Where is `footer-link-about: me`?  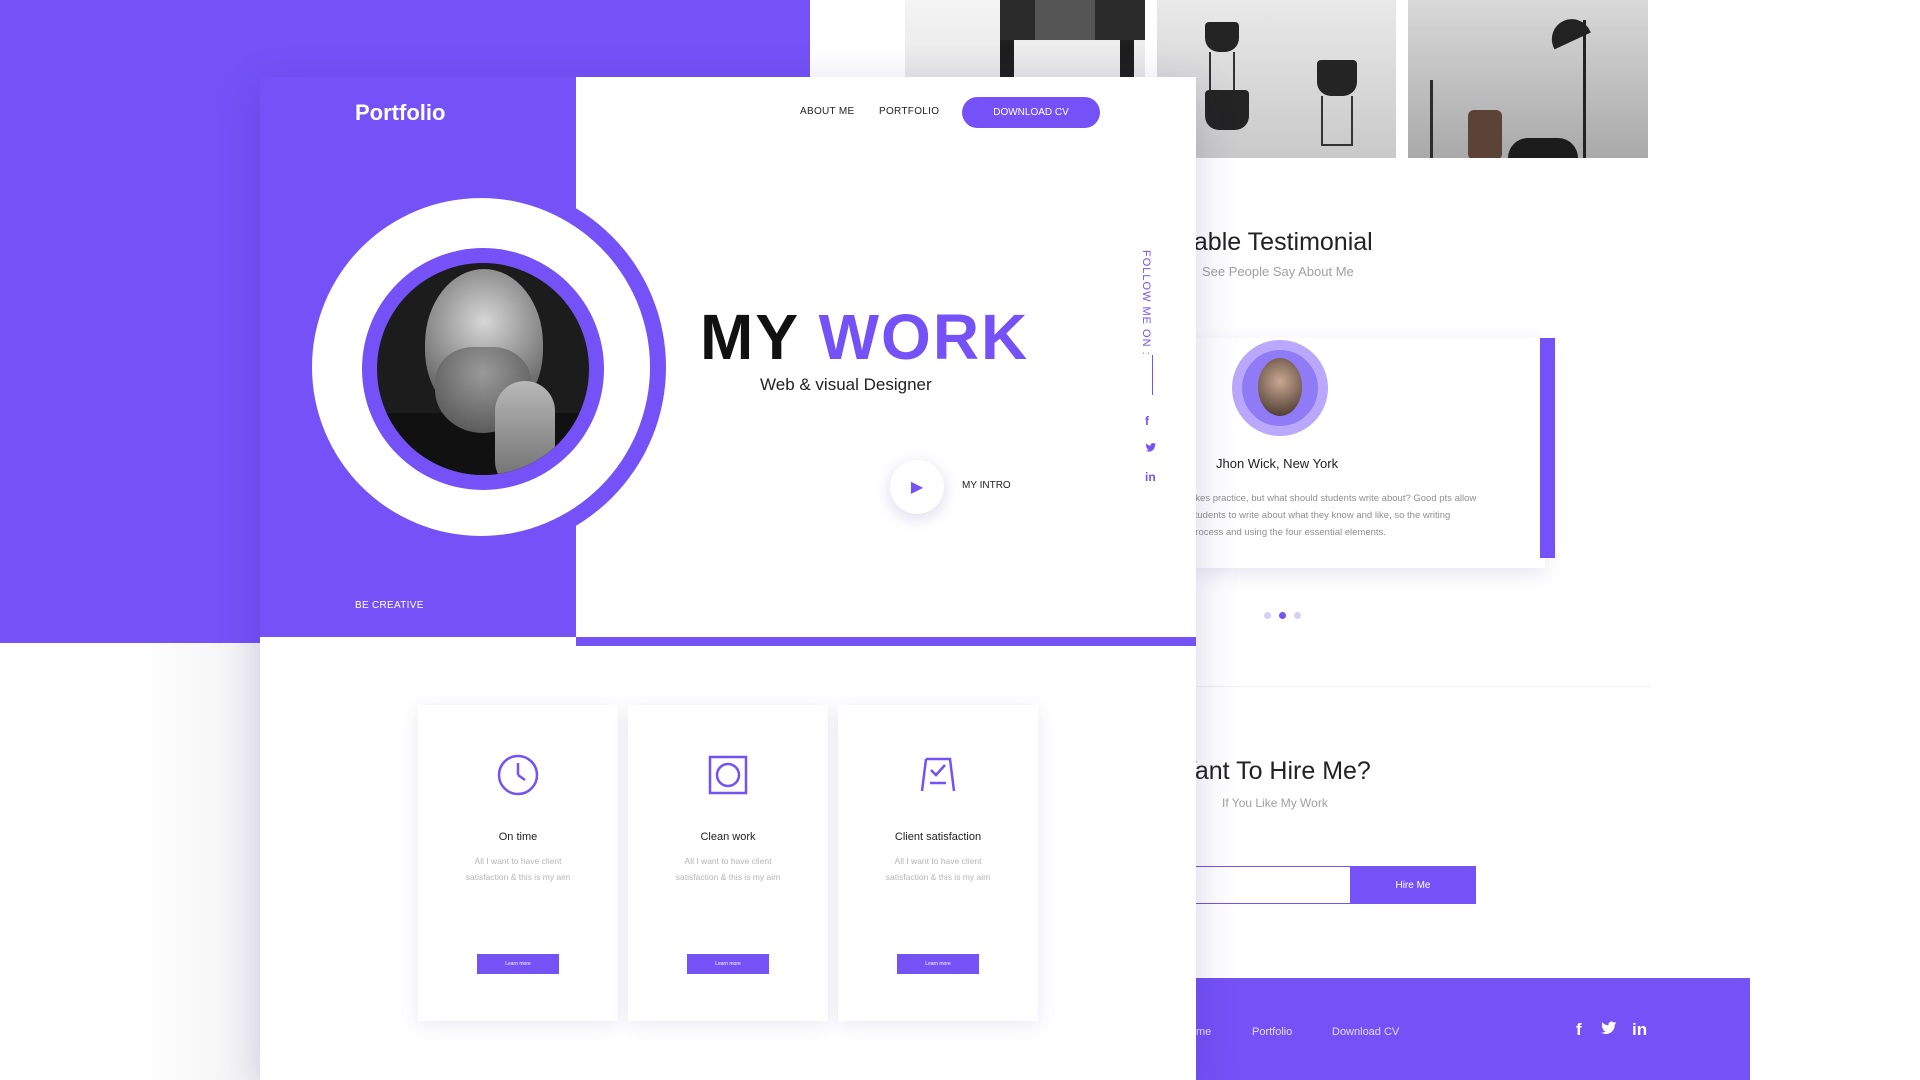 footer-link-about: me is located at coordinates (1203, 1032).